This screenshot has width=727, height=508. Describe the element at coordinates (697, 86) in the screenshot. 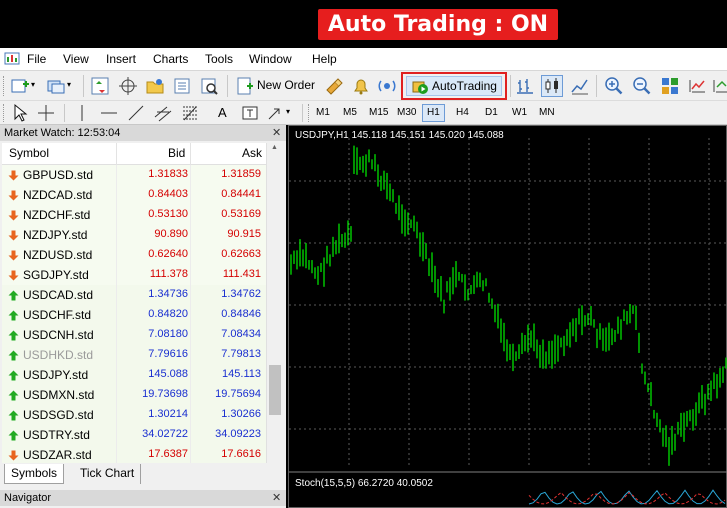

I see `chart-shift-icon` at that location.